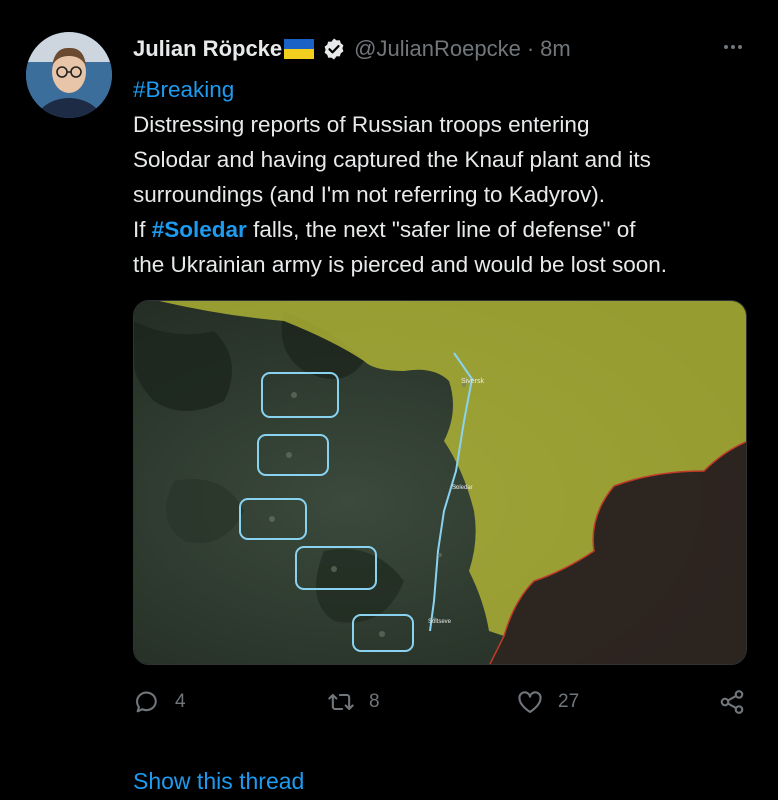  Describe the element at coordinates (732, 702) in the screenshot. I see `share-icon` at that location.